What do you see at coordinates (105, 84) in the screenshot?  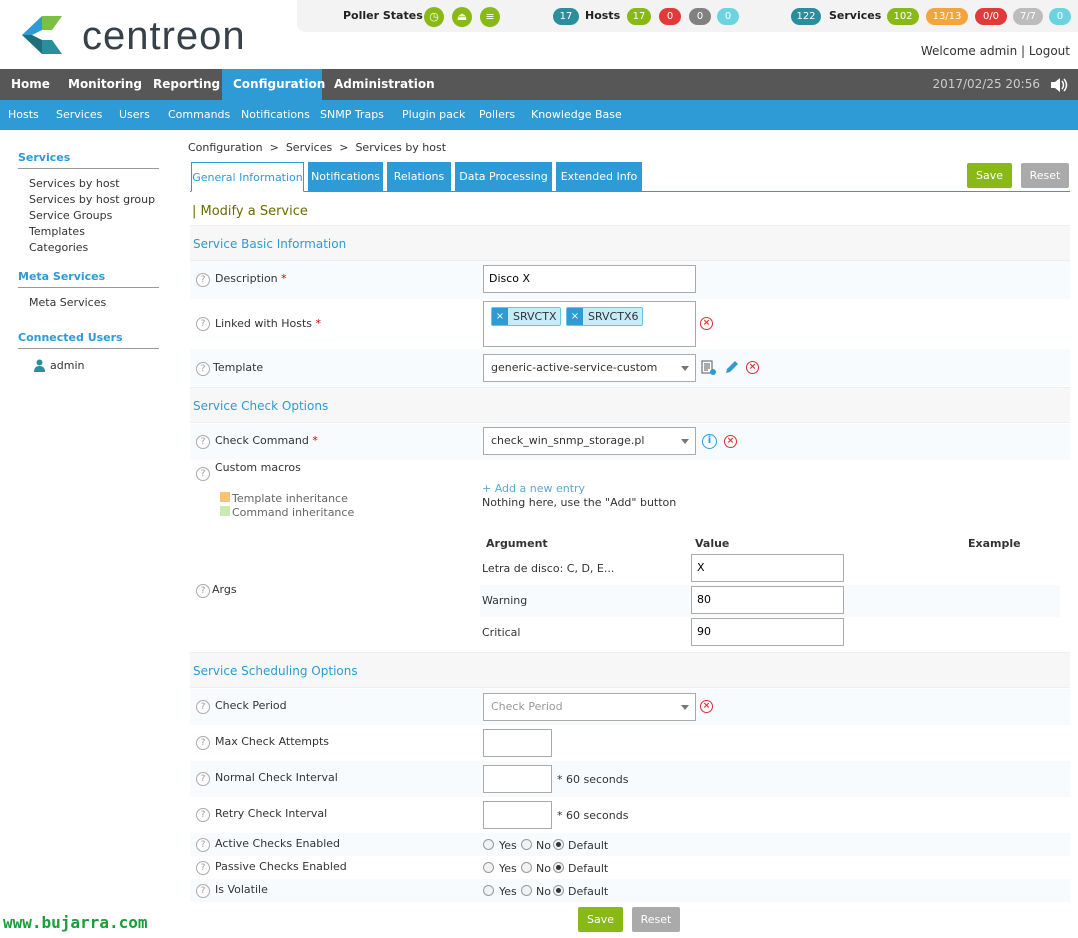 I see `nav-monitoring: Monitoring` at bounding box center [105, 84].